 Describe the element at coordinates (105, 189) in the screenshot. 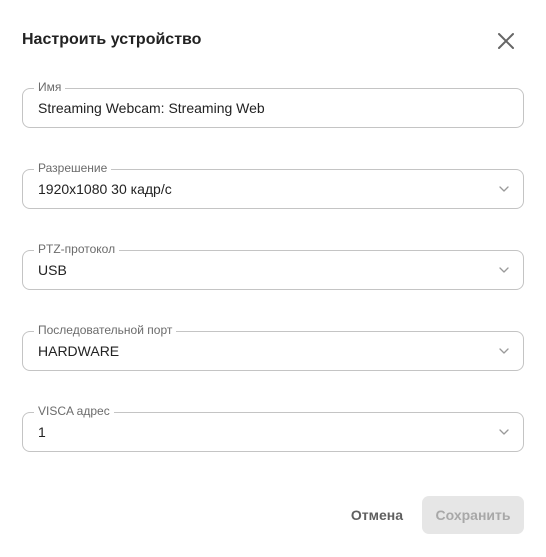

I see `resolution-select-value: 1920x1080 30 кадр/с` at that location.